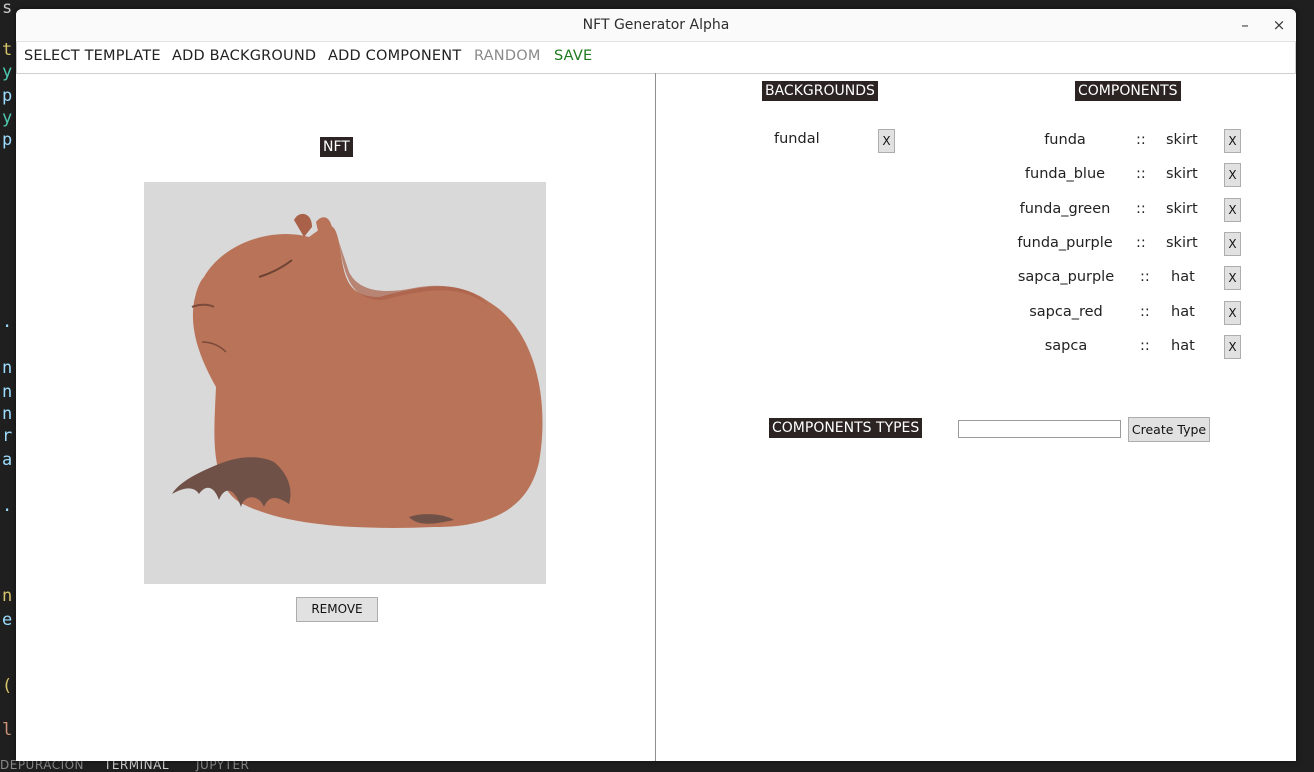 The image size is (1314, 772). Describe the element at coordinates (303, 225) in the screenshot. I see `capybara-ear-left` at that location.